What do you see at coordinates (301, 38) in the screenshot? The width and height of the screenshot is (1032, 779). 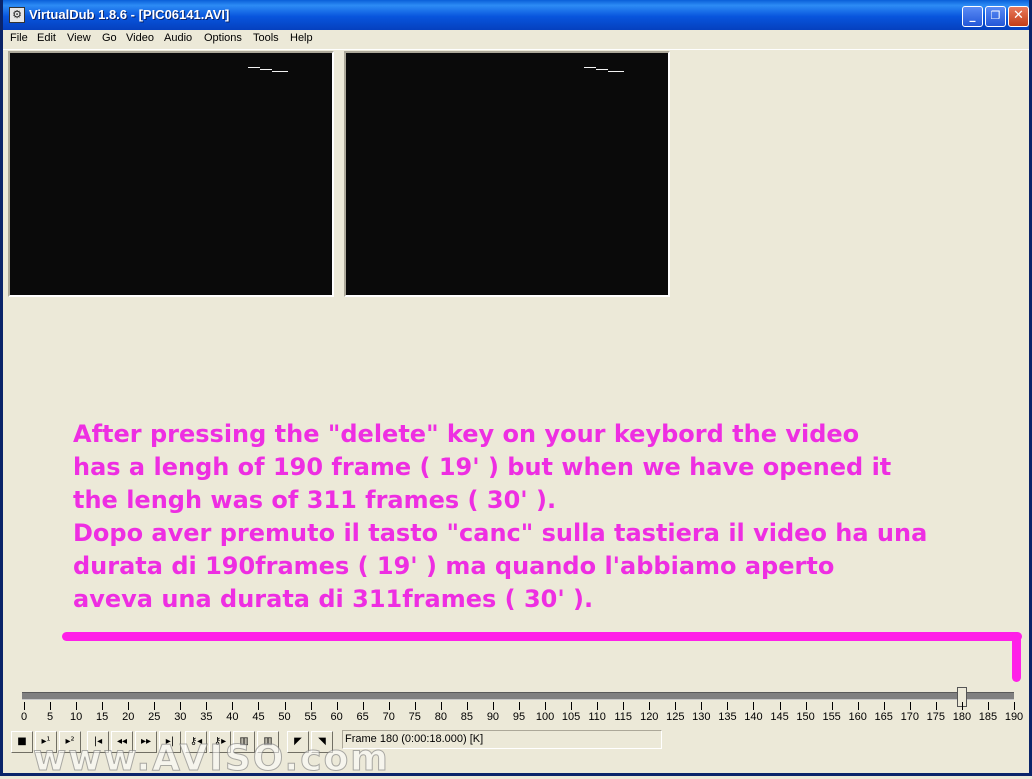 I see `menu-help: Help` at bounding box center [301, 38].